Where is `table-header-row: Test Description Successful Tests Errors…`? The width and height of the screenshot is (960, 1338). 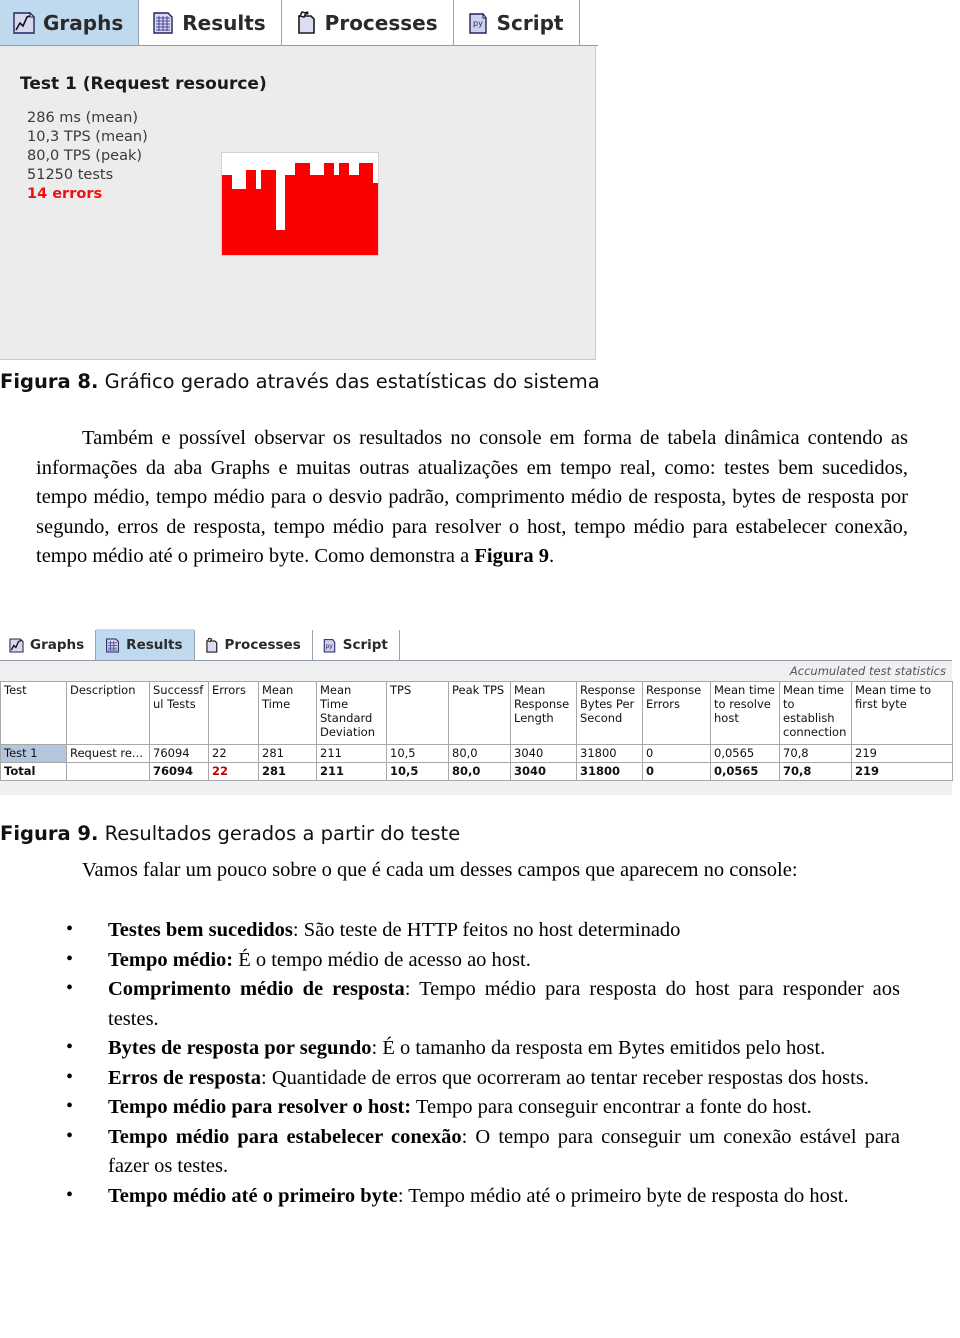
table-header-row: Test Description Successful Tests Errors… is located at coordinates (476, 713).